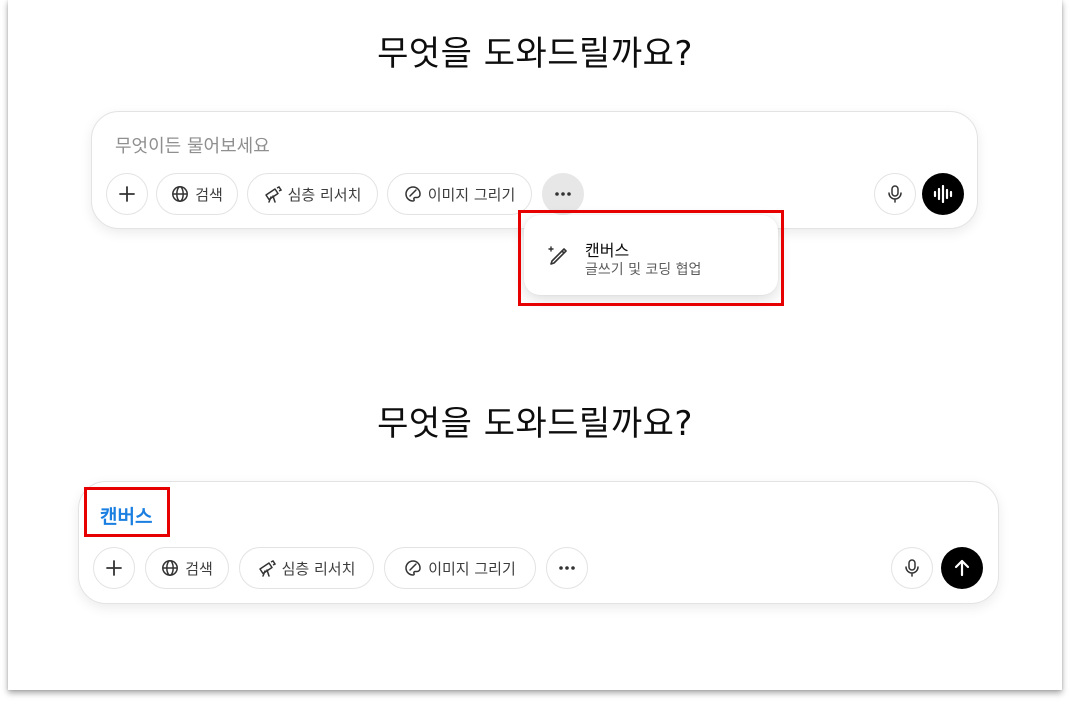 The image size is (1070, 704). I want to click on voice-mode-button, so click(943, 194).